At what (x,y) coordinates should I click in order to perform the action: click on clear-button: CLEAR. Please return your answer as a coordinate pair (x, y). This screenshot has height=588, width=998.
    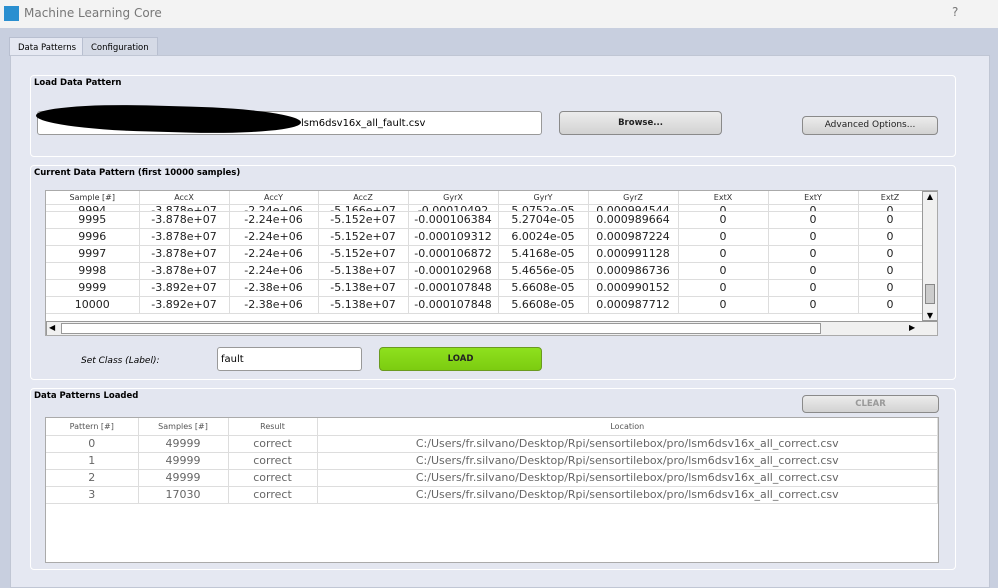
    Looking at the image, I should click on (870, 404).